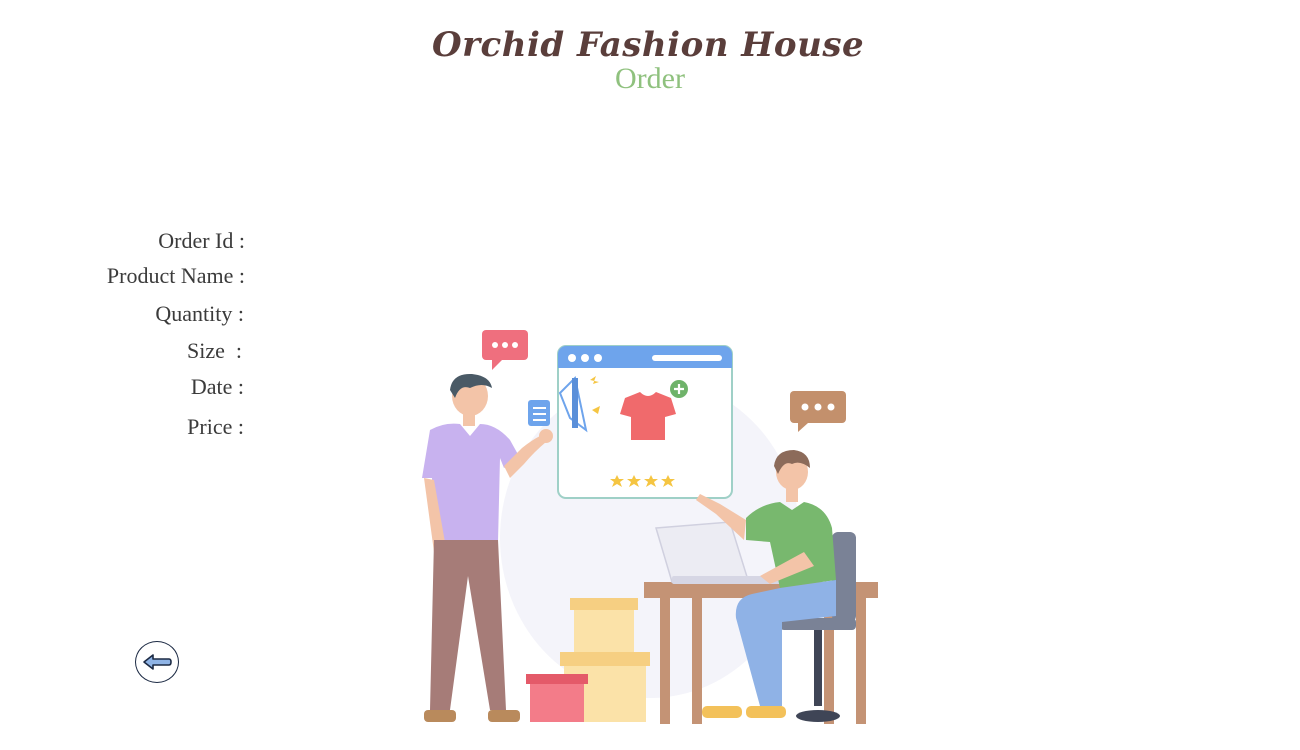 Image resolution: width=1300 pixels, height=750 pixels. Describe the element at coordinates (217, 386) in the screenshot. I see `date-label: Date :` at that location.